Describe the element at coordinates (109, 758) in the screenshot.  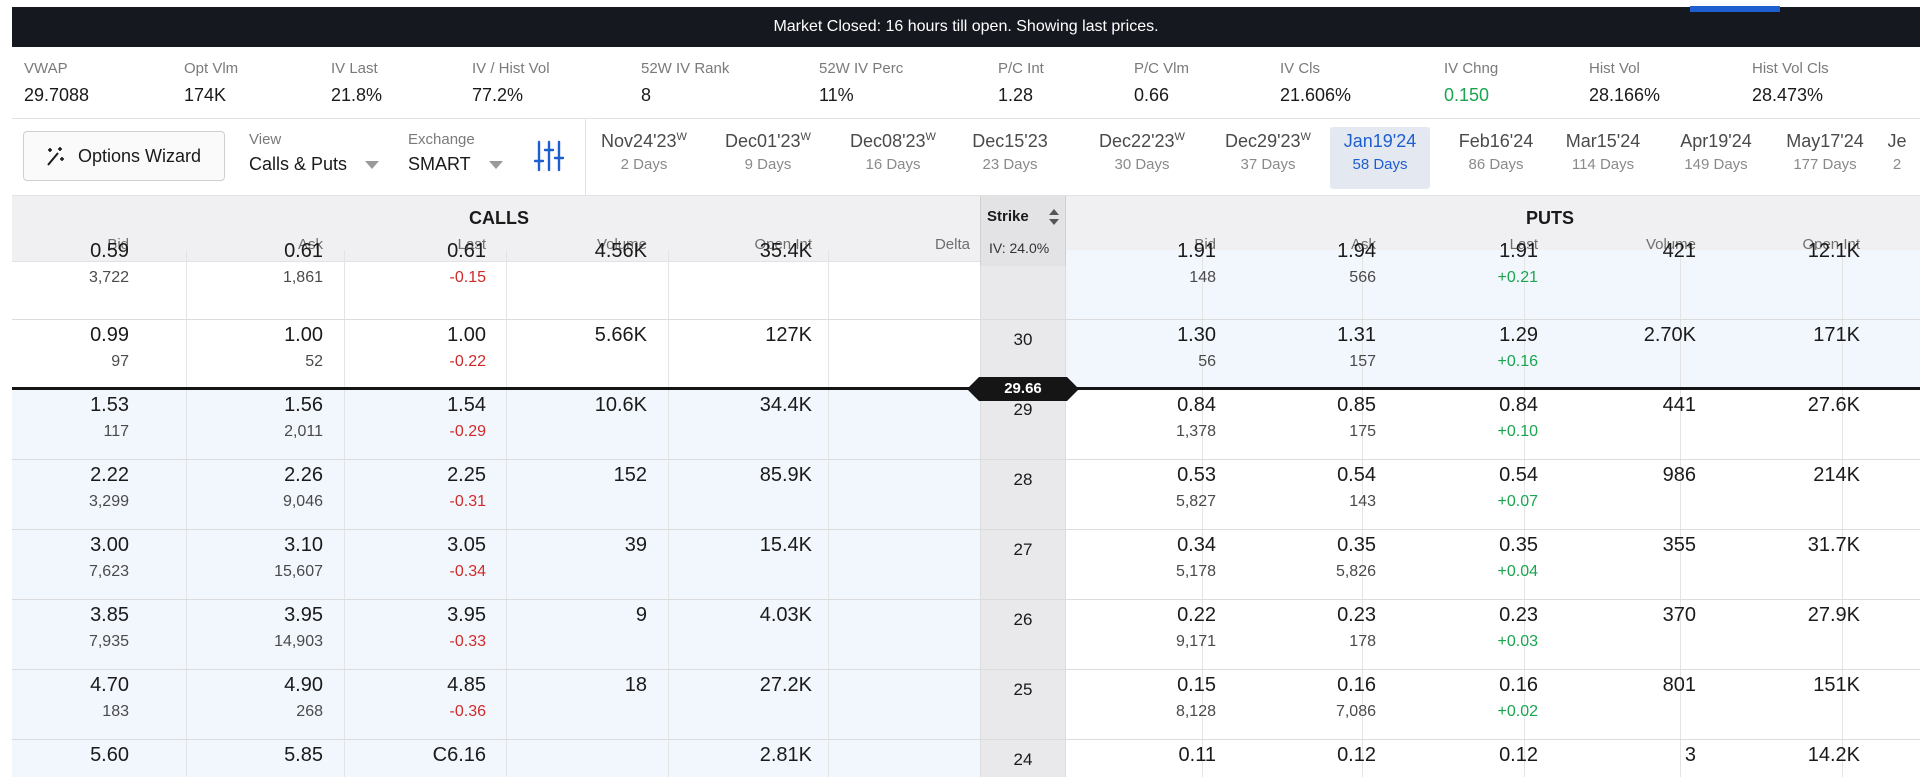
I see `call-bid: 5.60` at that location.